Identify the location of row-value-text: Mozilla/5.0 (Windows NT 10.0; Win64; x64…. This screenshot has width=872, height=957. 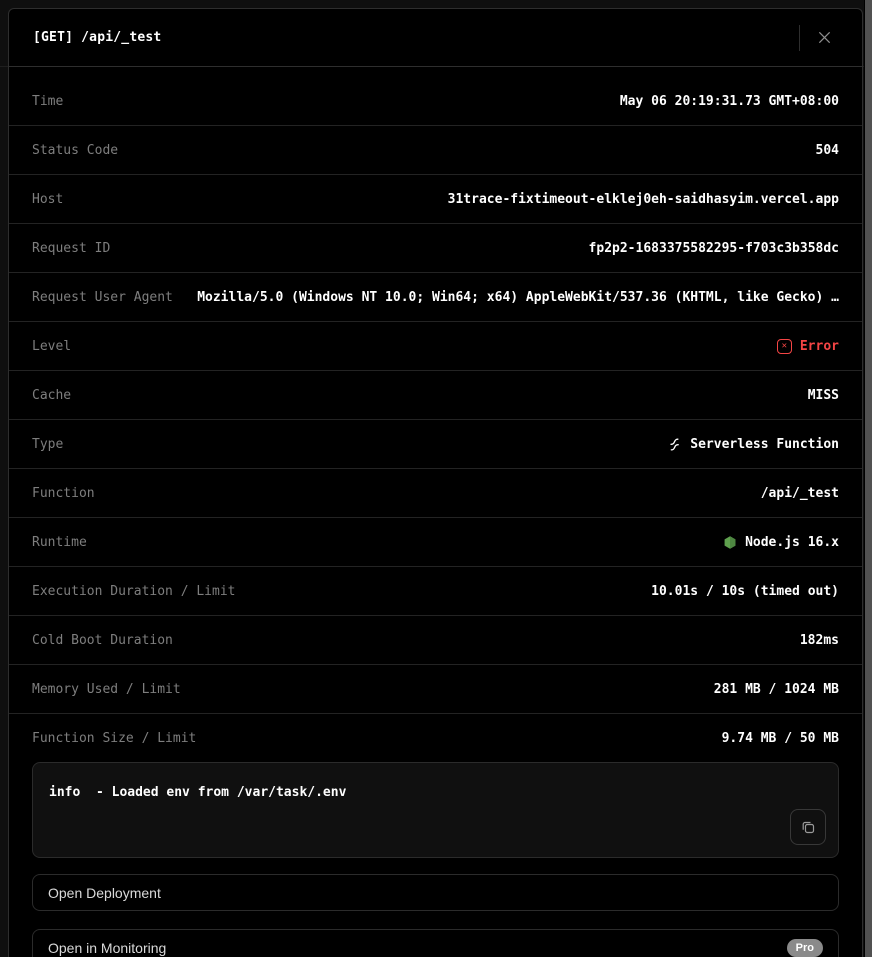
(518, 297).